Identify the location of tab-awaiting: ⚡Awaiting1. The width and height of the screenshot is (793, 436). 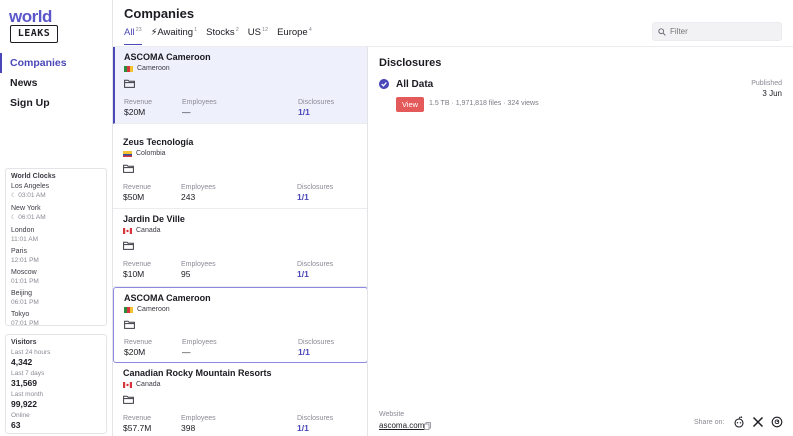
(174, 36).